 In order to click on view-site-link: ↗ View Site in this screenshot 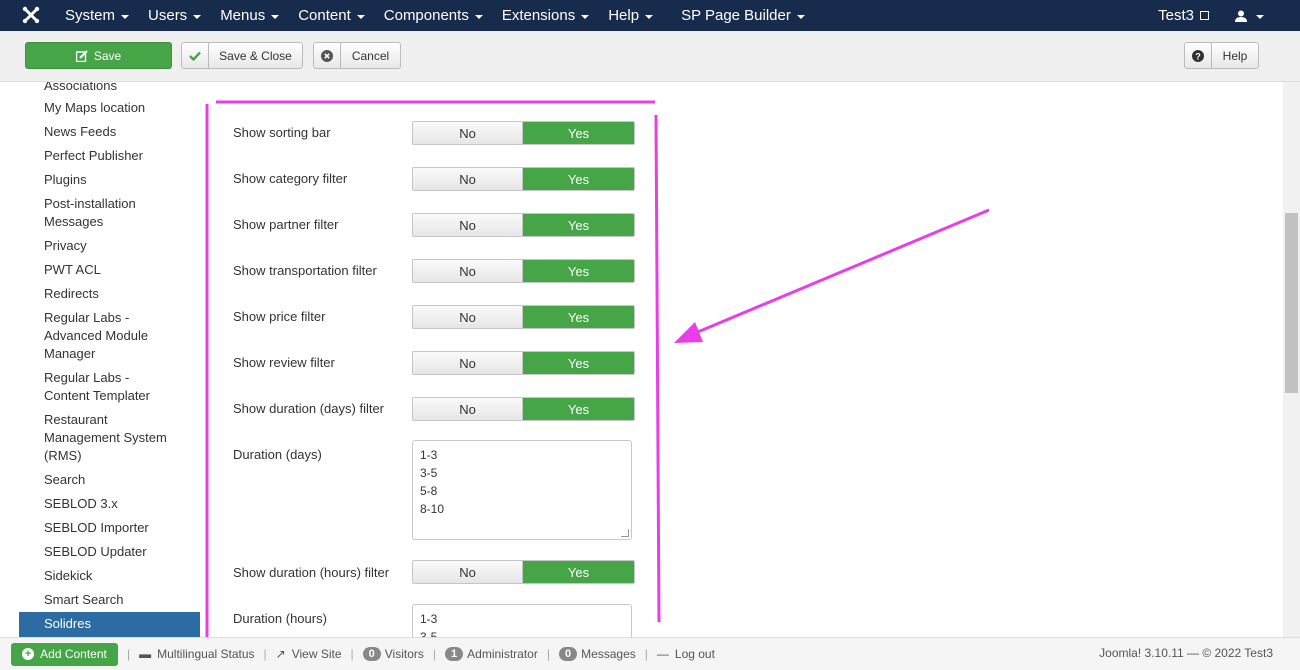, I will do `click(309, 654)`.